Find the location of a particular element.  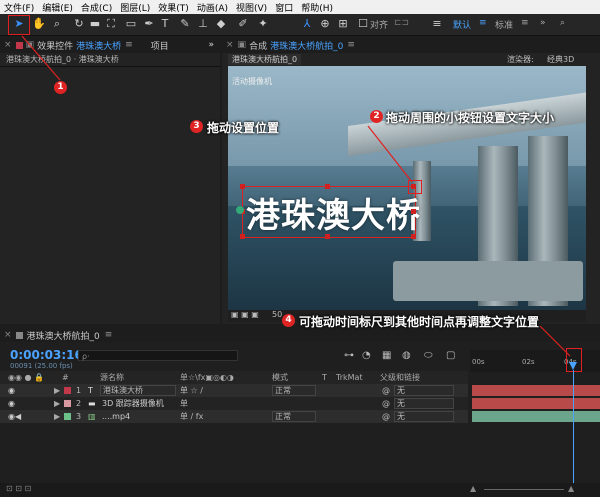

menu-view: 视图(V) is located at coordinates (251, 7).